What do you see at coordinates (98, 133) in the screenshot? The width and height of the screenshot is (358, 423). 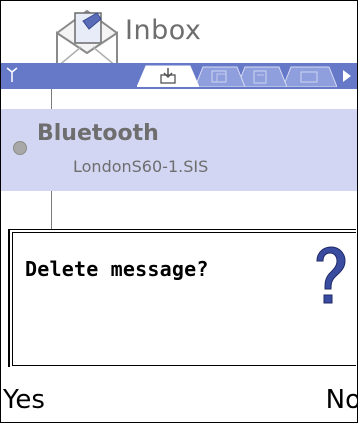 I see `message-sender: Bluetooth` at bounding box center [98, 133].